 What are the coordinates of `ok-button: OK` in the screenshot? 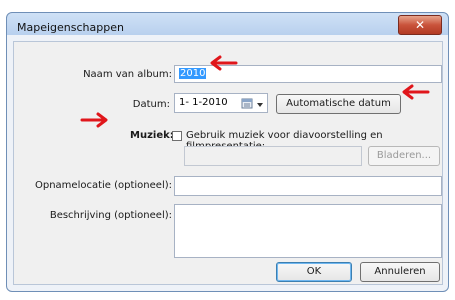 It's located at (314, 272).